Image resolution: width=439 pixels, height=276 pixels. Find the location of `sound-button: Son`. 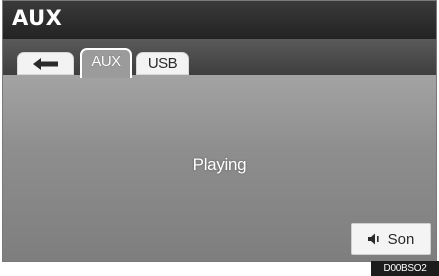

sound-button: Son is located at coordinates (391, 239).